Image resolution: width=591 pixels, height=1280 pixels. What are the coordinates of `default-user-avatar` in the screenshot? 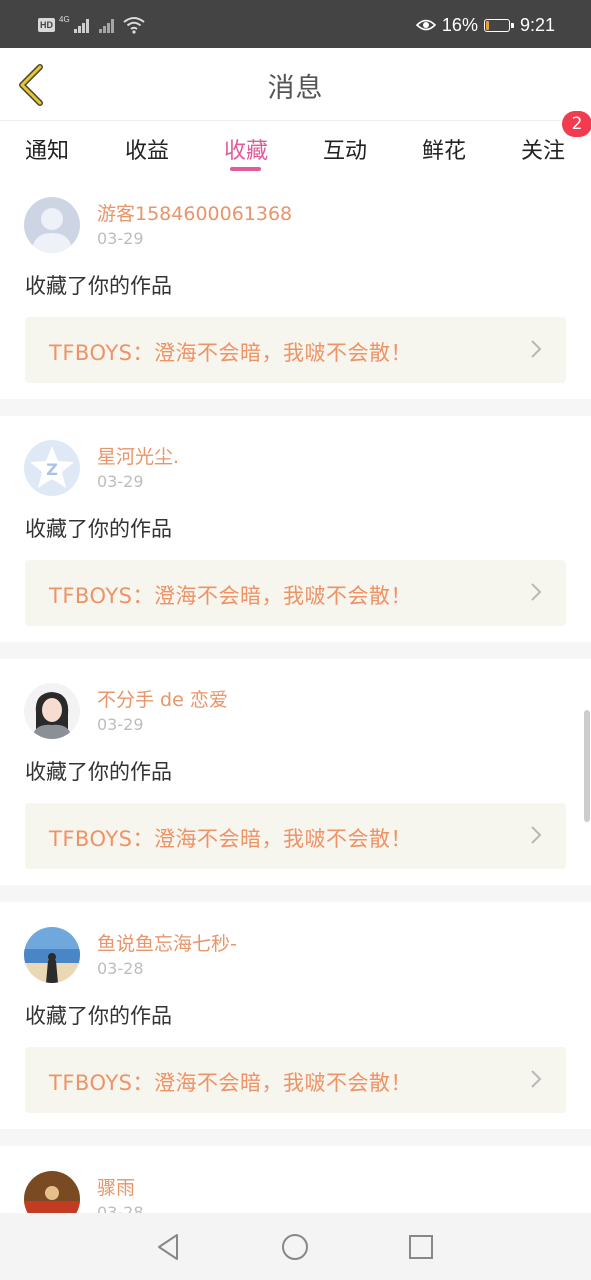 It's located at (52, 225).